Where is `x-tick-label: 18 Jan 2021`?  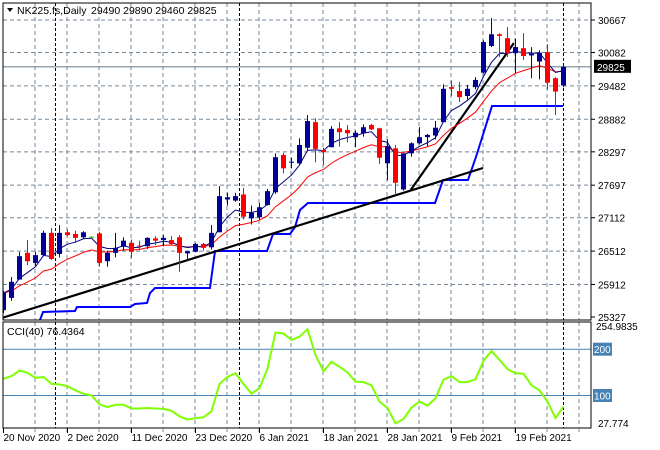
x-tick-label: 18 Jan 2021 is located at coordinates (351, 438).